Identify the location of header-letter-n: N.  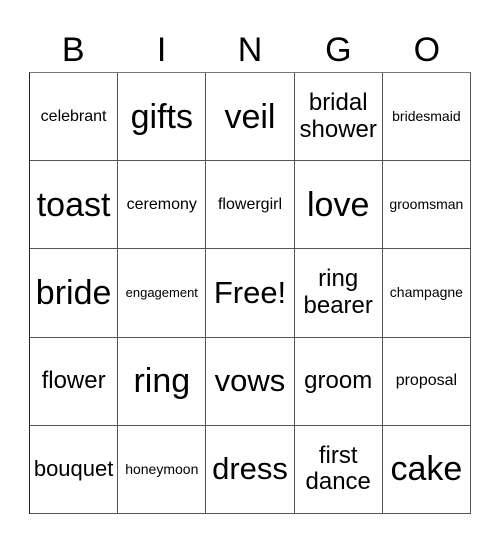
(250, 50).